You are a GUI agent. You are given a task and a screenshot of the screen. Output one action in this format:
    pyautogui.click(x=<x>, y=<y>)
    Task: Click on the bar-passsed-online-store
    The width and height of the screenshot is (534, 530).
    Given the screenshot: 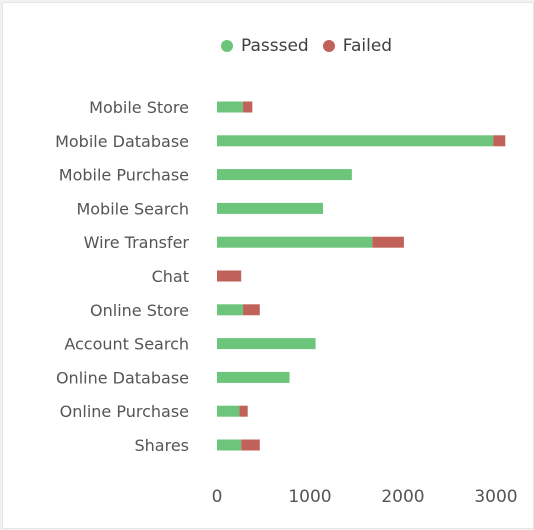 What is the action you would take?
    pyautogui.click(x=230, y=310)
    